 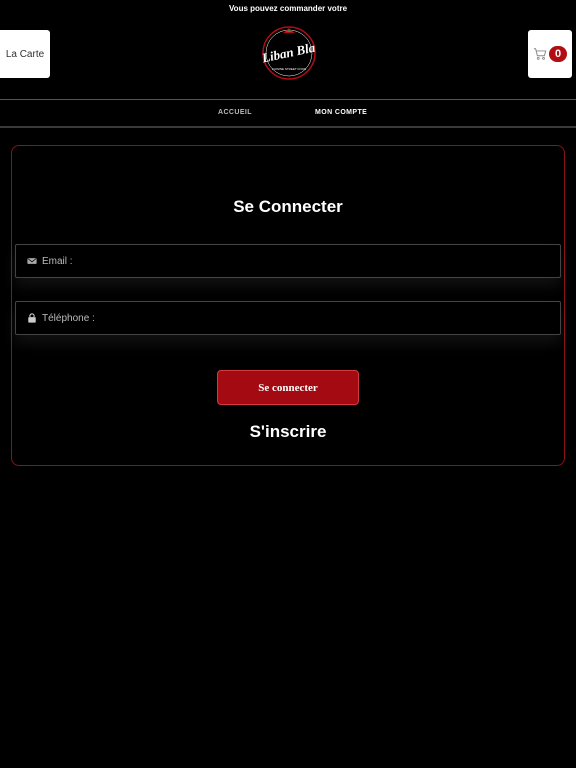 What do you see at coordinates (235, 112) in the screenshot?
I see `nav-item-accueil: ACCUEIL` at bounding box center [235, 112].